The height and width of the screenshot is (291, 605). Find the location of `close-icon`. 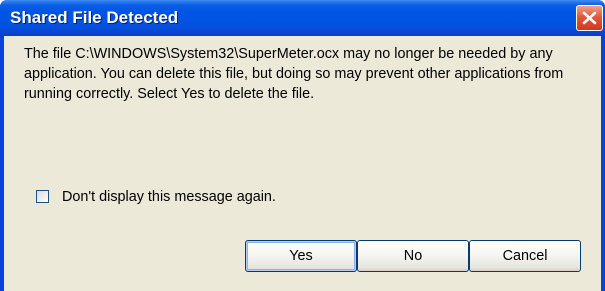

close-icon is located at coordinates (589, 18).